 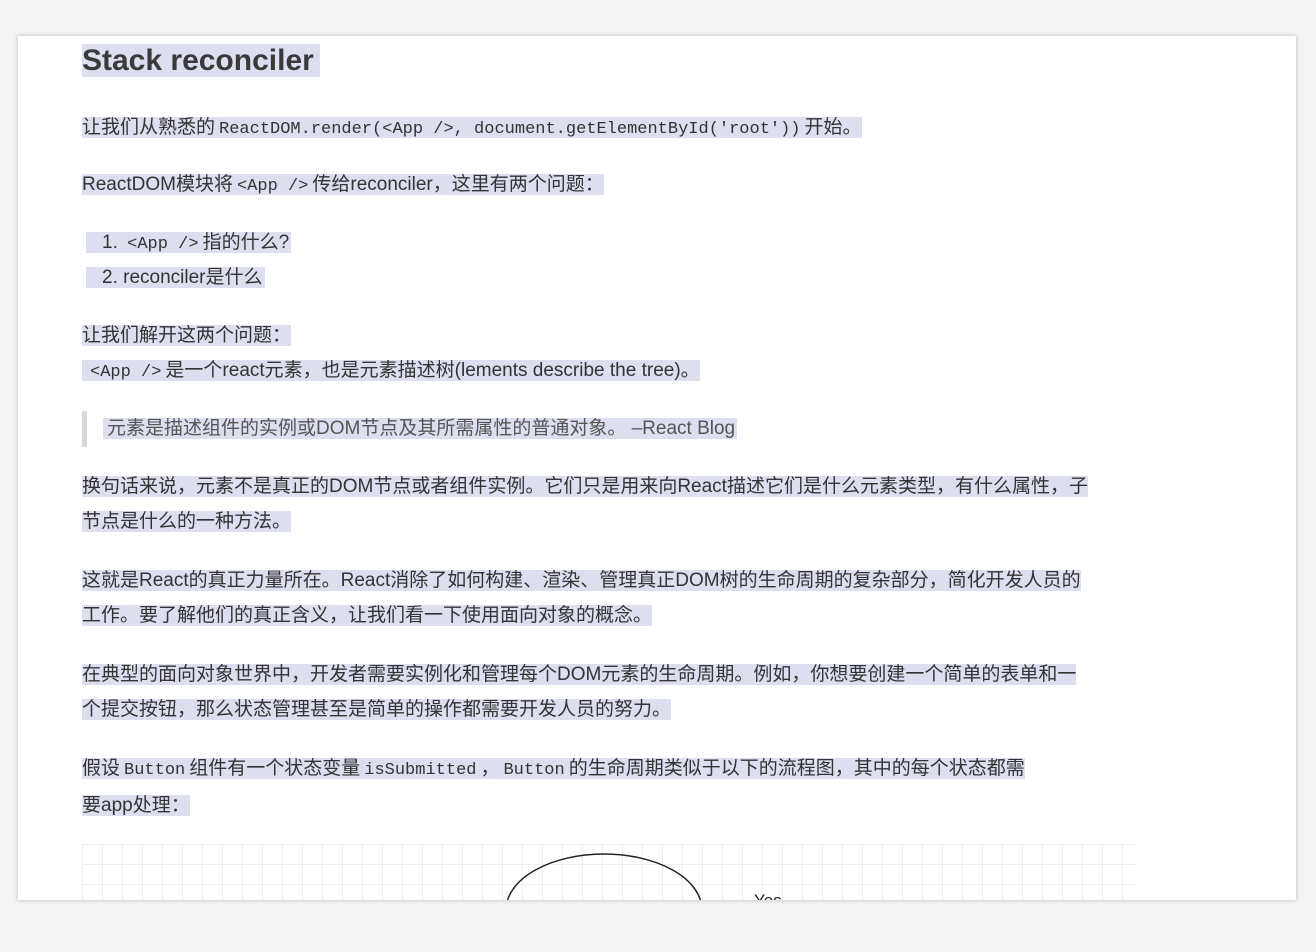 I want to click on flowchart-svg: Yes, so click(x=644, y=876).